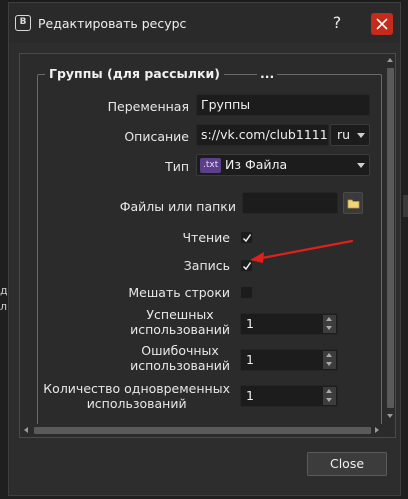 This screenshot has width=408, height=499. What do you see at coordinates (289, 360) in the screenshot?
I see `fail-count-stepper: 1` at bounding box center [289, 360].